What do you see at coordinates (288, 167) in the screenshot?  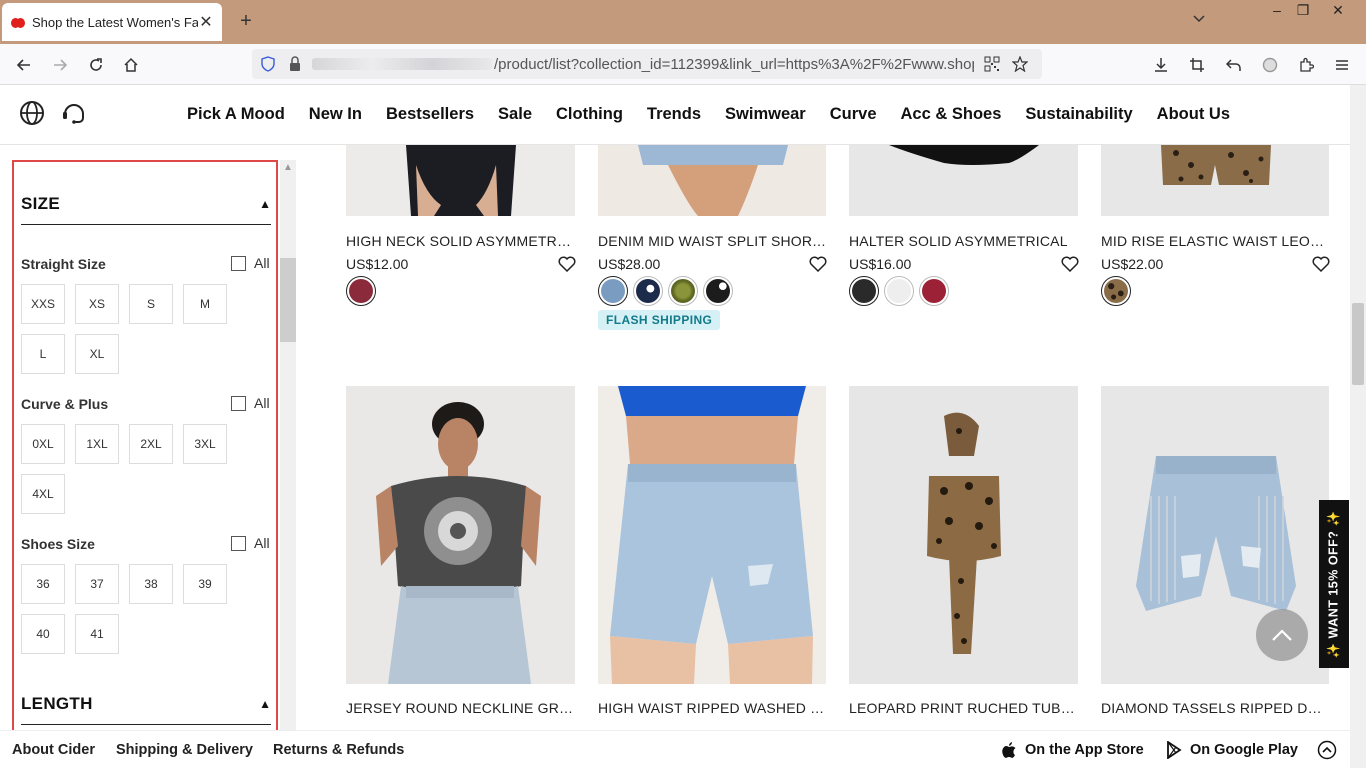 I see `scroll-up-arrow-icon: ▲` at bounding box center [288, 167].